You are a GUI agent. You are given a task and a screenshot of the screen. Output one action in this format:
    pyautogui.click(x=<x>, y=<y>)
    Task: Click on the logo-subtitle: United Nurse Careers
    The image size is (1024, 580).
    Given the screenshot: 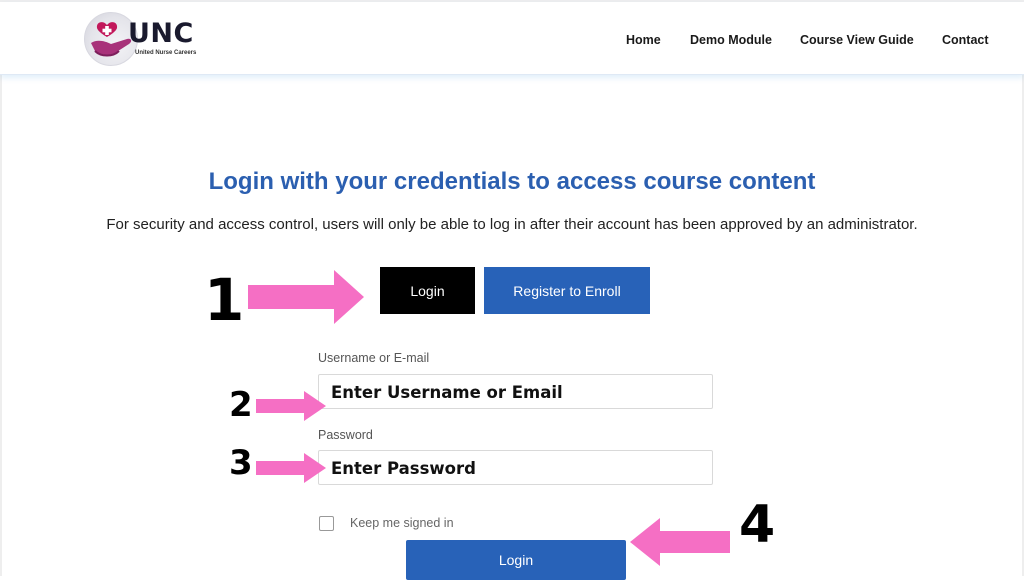 What is the action you would take?
    pyautogui.click(x=166, y=53)
    